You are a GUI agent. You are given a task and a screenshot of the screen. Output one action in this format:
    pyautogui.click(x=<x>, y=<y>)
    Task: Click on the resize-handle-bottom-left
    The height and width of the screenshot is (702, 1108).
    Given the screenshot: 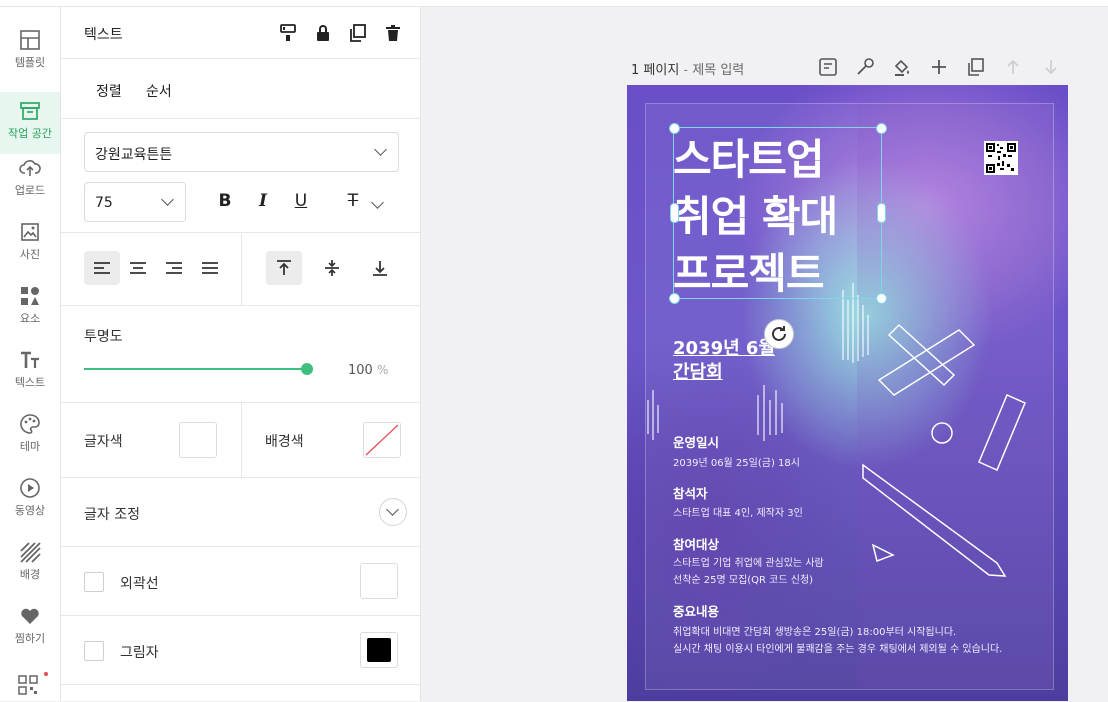 What is the action you would take?
    pyautogui.click(x=674, y=298)
    